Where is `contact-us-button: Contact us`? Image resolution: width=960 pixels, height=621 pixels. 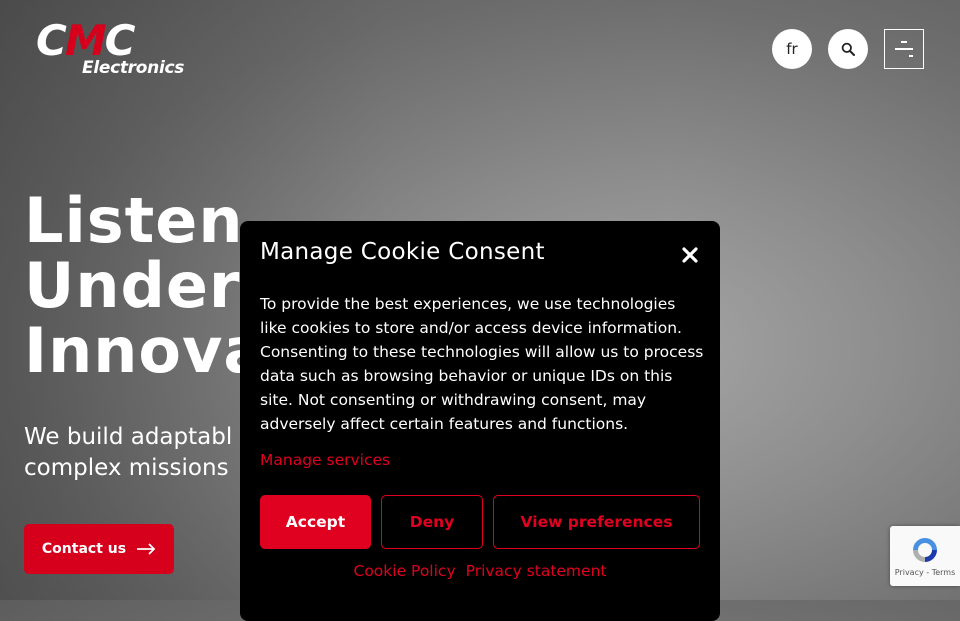
contact-us-button: Contact us is located at coordinates (99, 549).